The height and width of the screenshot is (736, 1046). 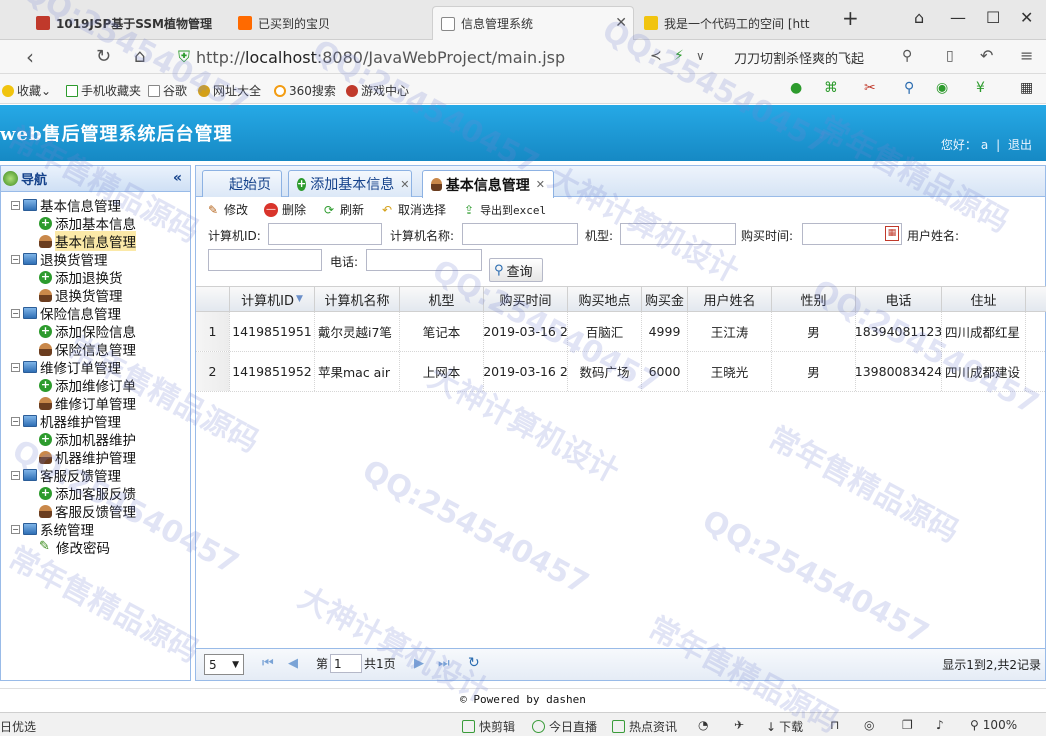 What do you see at coordinates (899, 299) in the screenshot?
I see `column-header: 电话` at bounding box center [899, 299].